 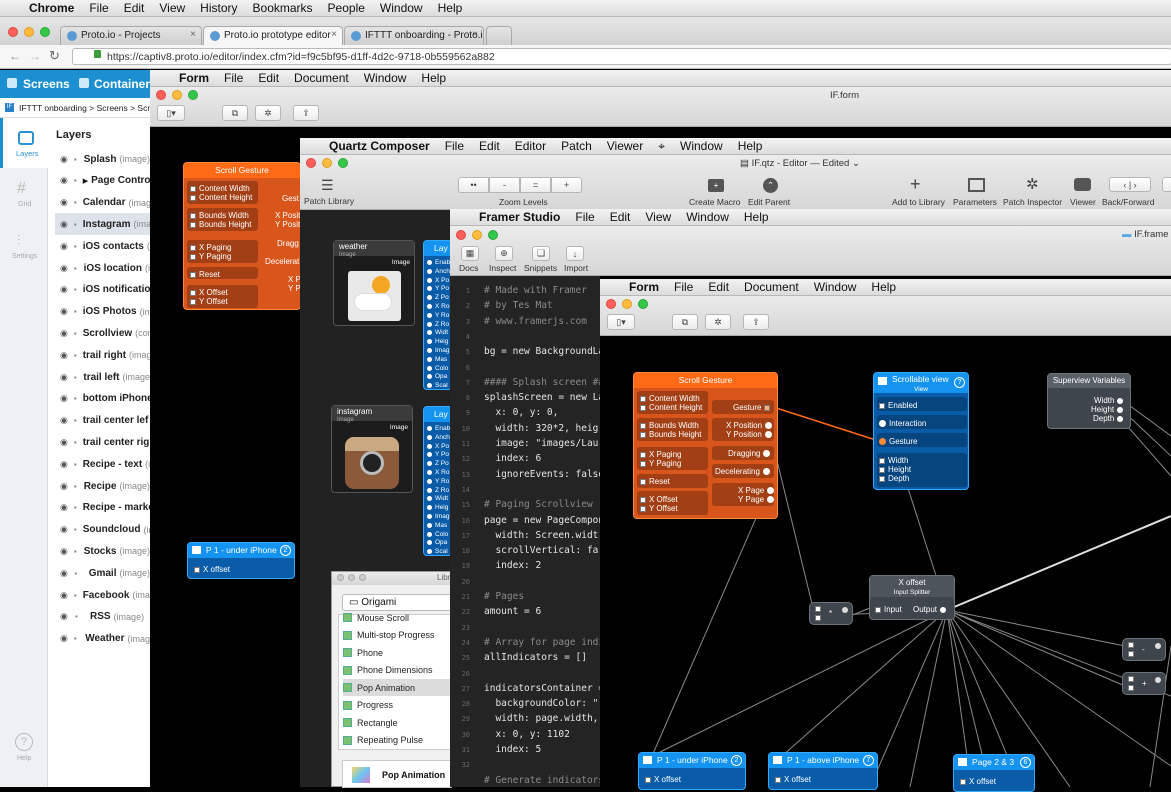 What do you see at coordinates (102, 442) in the screenshot?
I see `layer-row: ◉ ▪ trail center rig` at bounding box center [102, 442].